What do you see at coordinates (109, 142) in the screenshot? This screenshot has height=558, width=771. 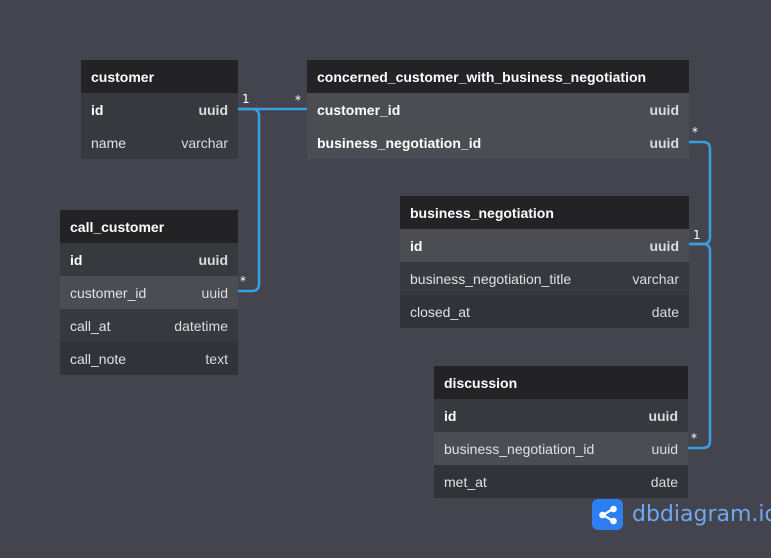 I see `column-name: name` at bounding box center [109, 142].